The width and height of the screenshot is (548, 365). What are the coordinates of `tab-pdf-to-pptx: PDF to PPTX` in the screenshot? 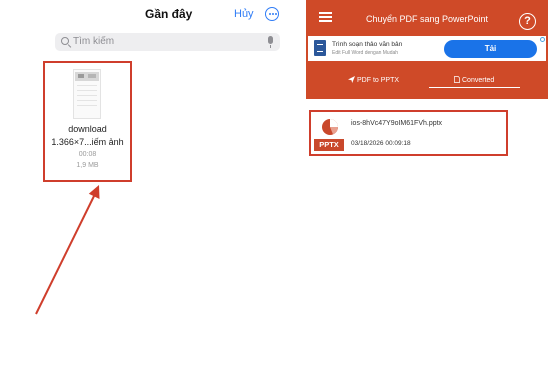 It's located at (373, 80).